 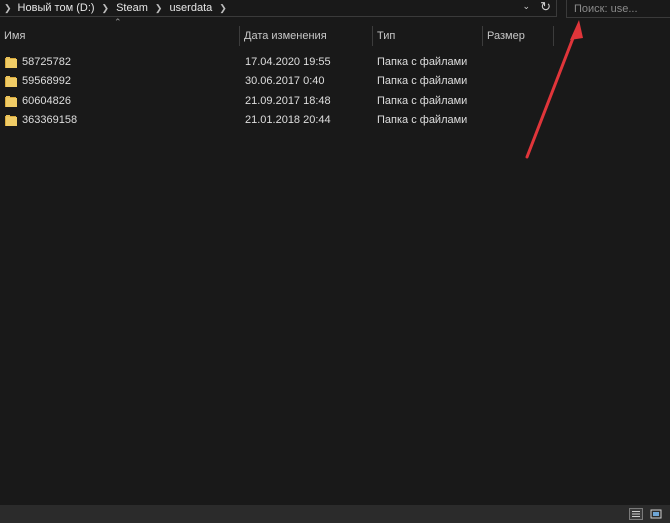 What do you see at coordinates (335, 81) in the screenshot?
I see `list-item: 59568992 30.06.2017 0:40 Папка с файлами` at bounding box center [335, 81].